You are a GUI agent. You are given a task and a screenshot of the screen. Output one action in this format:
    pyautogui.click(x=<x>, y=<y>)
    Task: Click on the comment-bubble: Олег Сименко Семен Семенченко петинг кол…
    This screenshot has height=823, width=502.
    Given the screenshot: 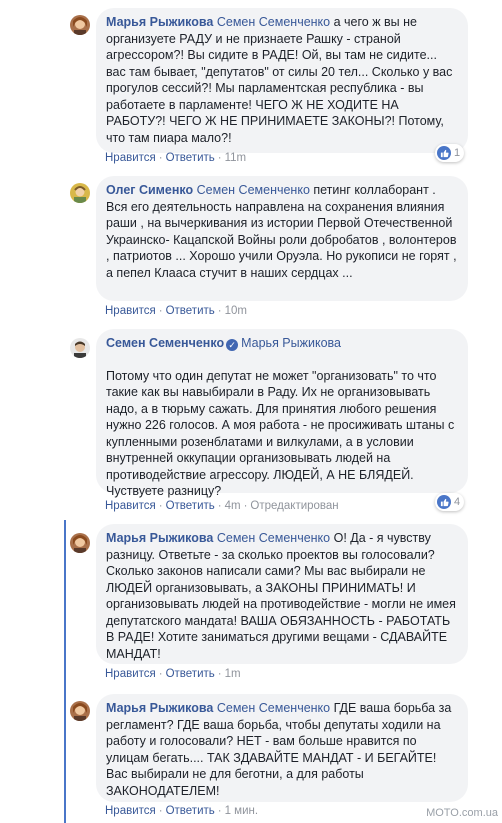 What is the action you would take?
    pyautogui.click(x=282, y=238)
    